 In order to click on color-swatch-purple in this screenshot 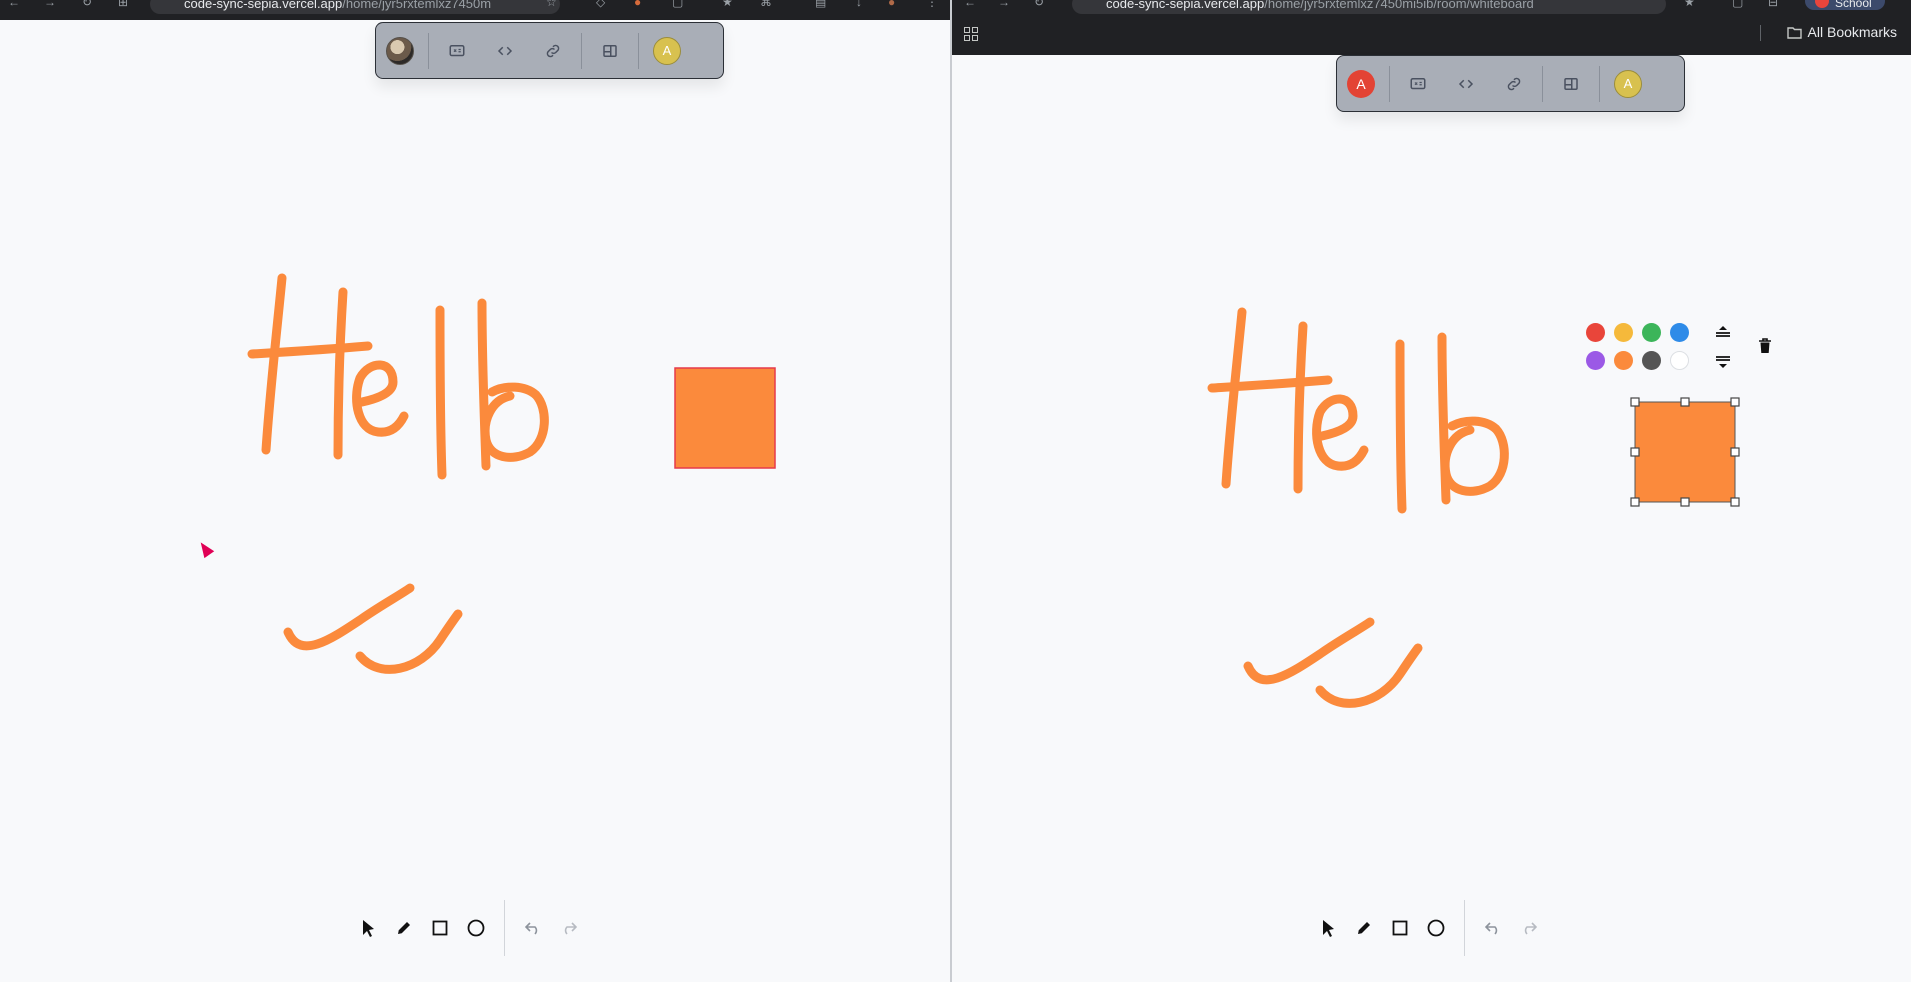, I will do `click(1595, 360)`.